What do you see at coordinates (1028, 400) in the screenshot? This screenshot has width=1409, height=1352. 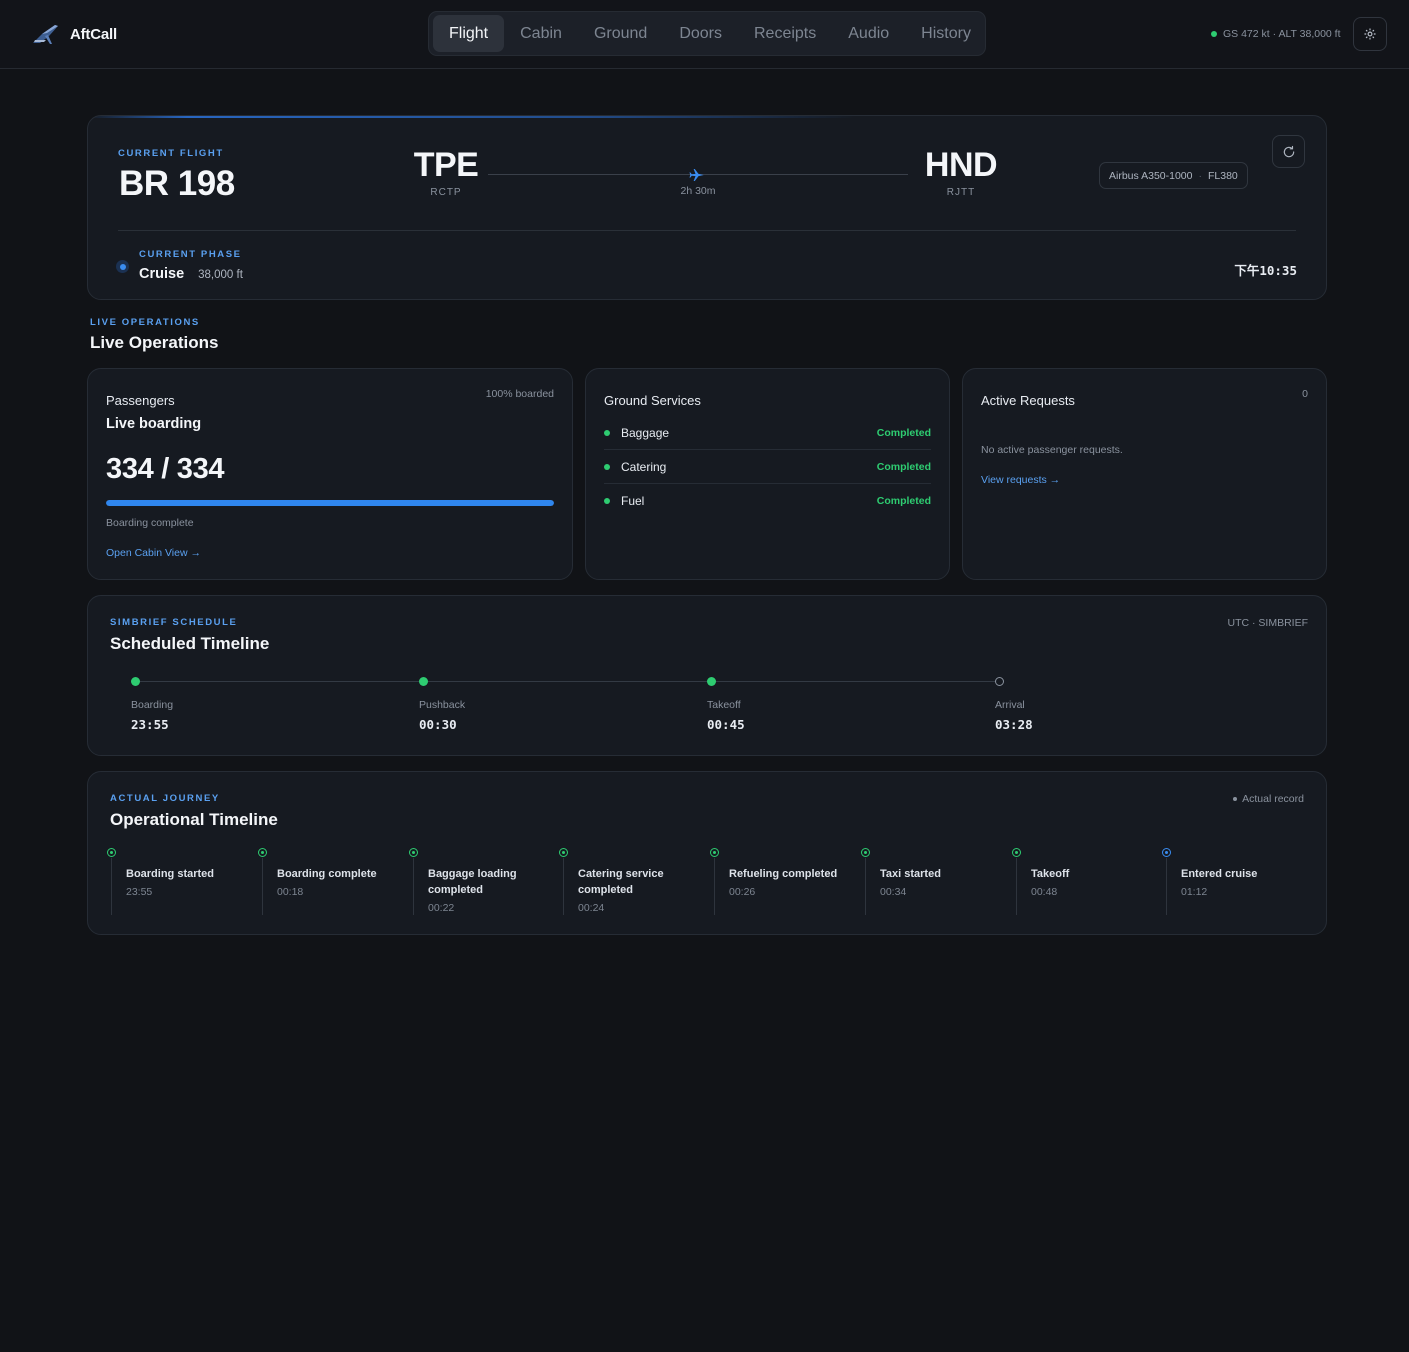 I see `active-requests-heading: Active Requests` at bounding box center [1028, 400].